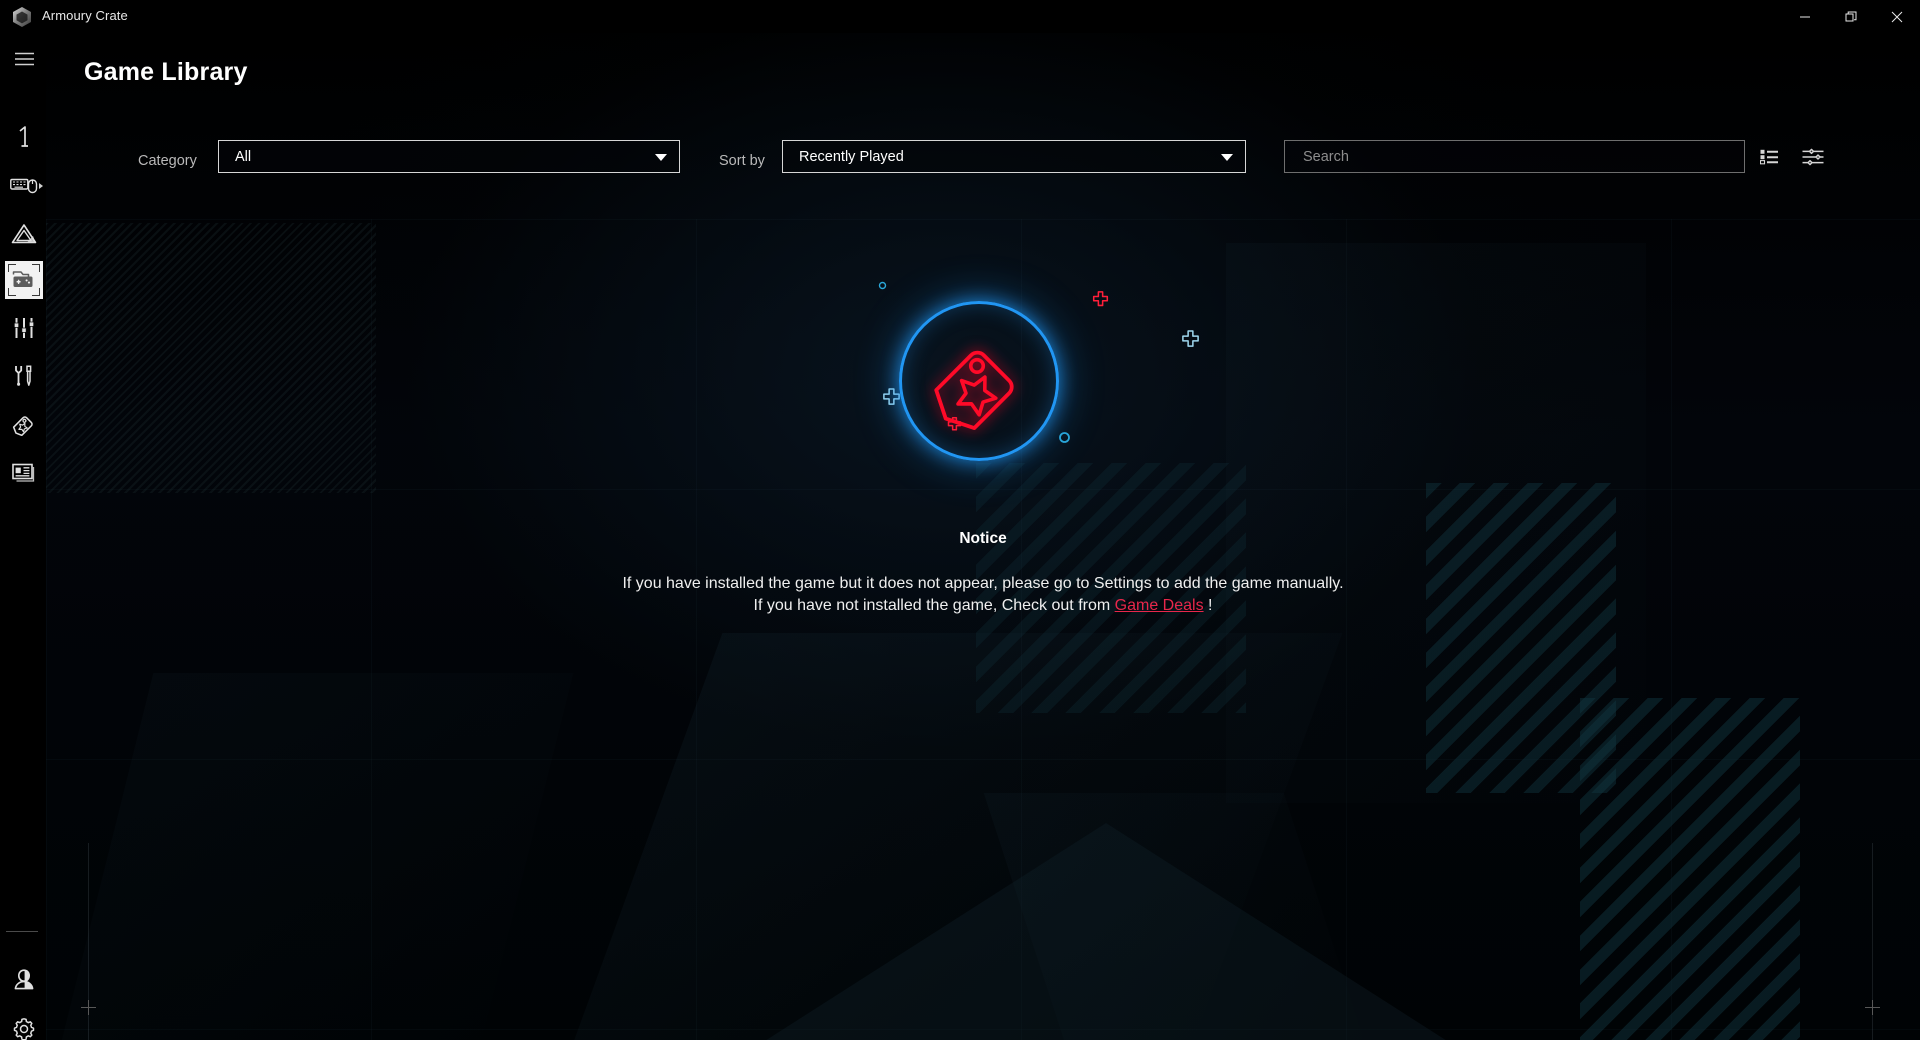 The image size is (1920, 1040). What do you see at coordinates (24, 138) in the screenshot?
I see `sidebar-item-device-info` at bounding box center [24, 138].